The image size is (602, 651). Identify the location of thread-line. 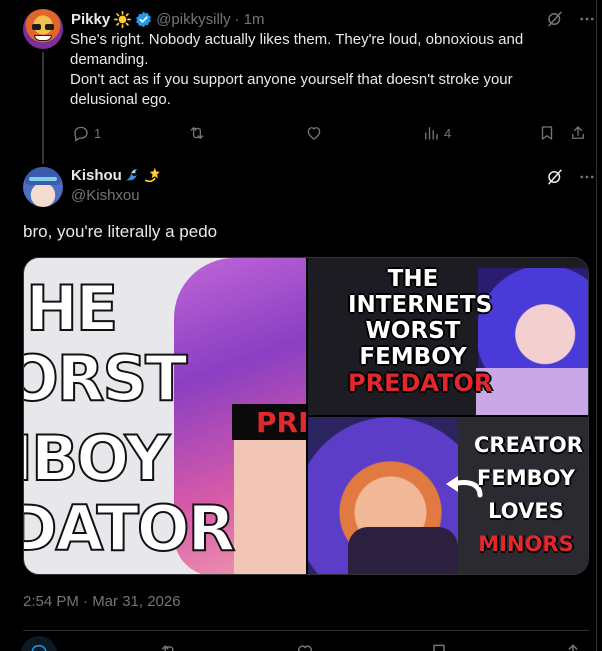
(43, 108).